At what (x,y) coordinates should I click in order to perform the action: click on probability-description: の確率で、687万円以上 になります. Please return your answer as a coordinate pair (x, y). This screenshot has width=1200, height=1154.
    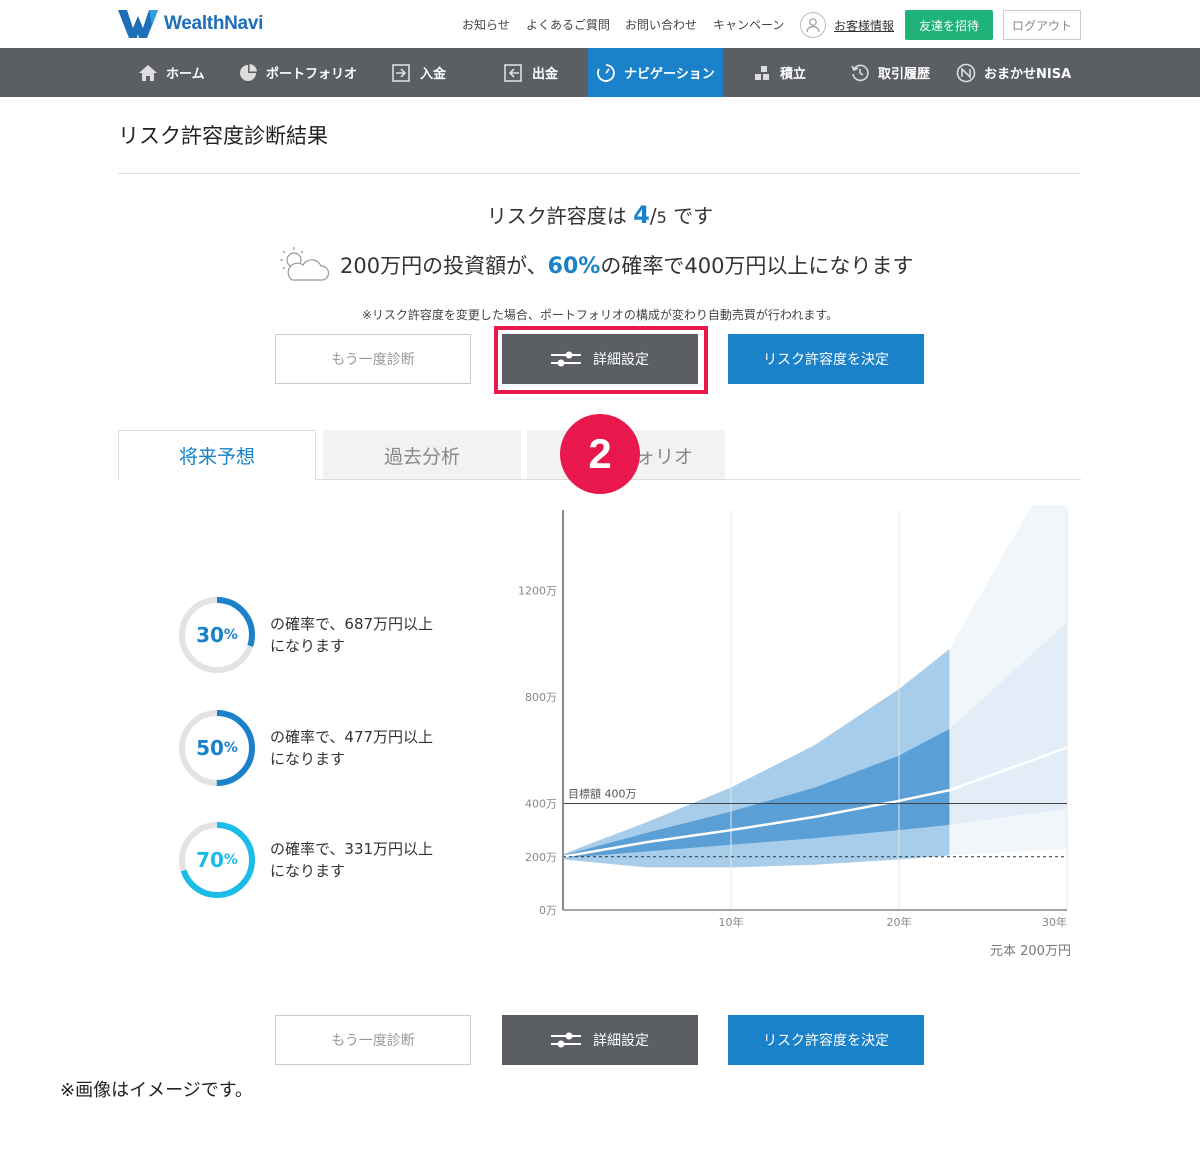
    Looking at the image, I should click on (352, 635).